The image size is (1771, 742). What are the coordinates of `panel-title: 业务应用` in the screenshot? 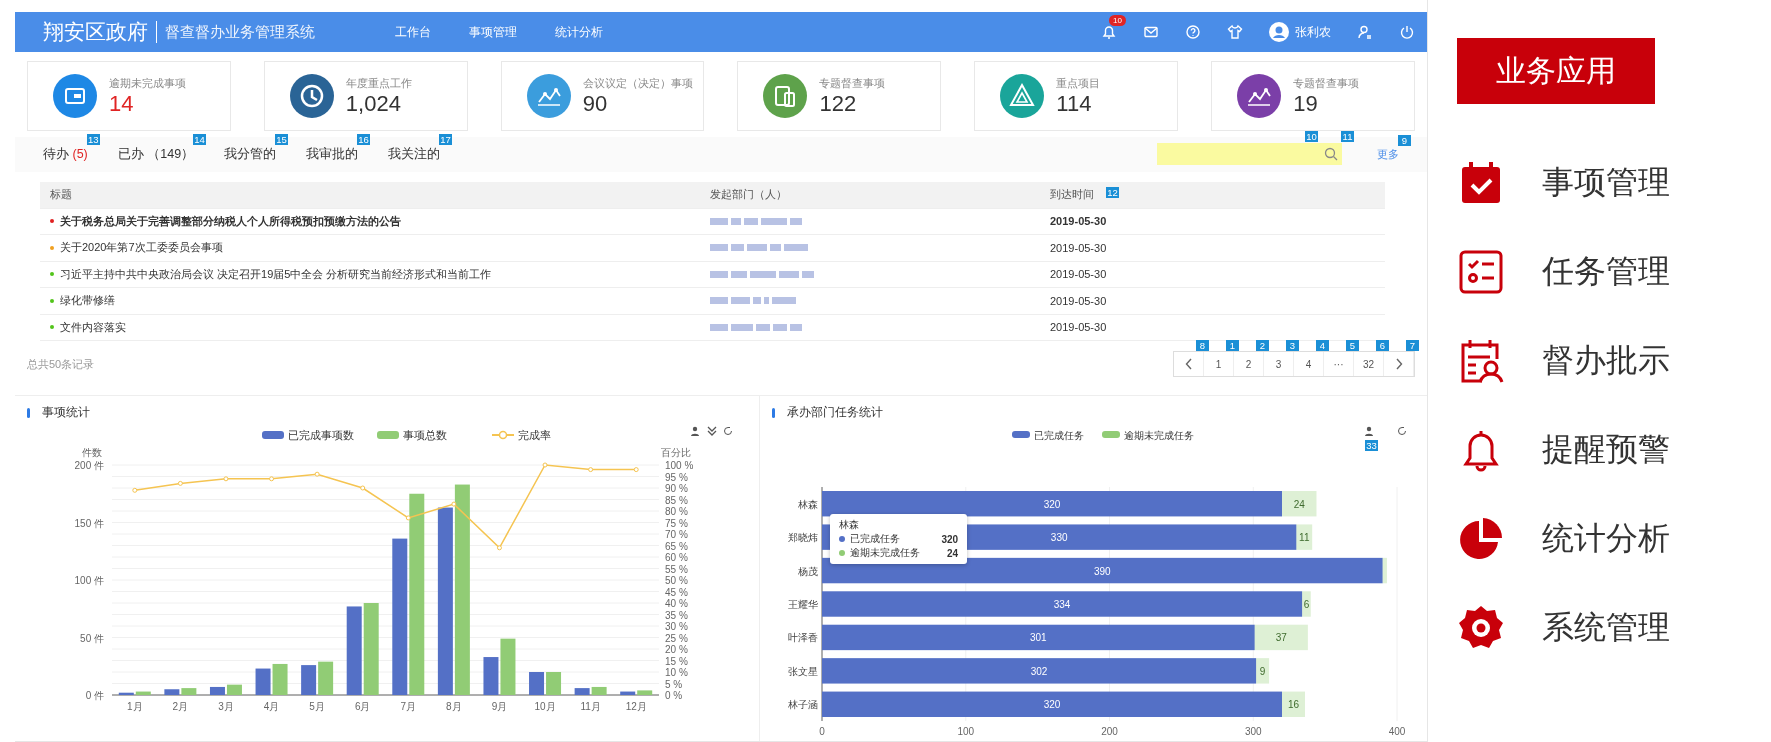 It's located at (1556, 71).